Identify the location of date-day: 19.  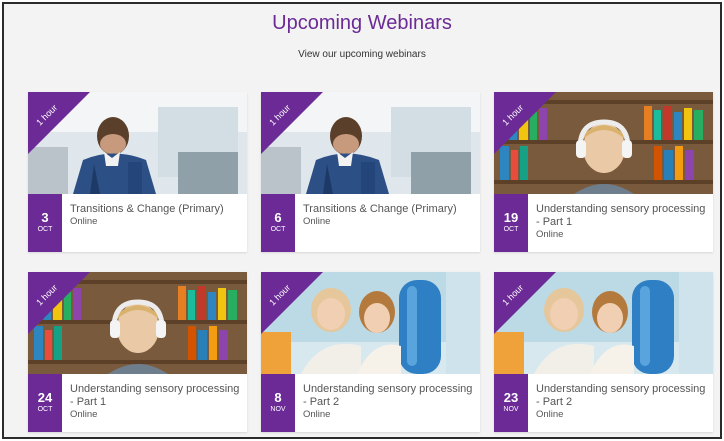
(511, 217).